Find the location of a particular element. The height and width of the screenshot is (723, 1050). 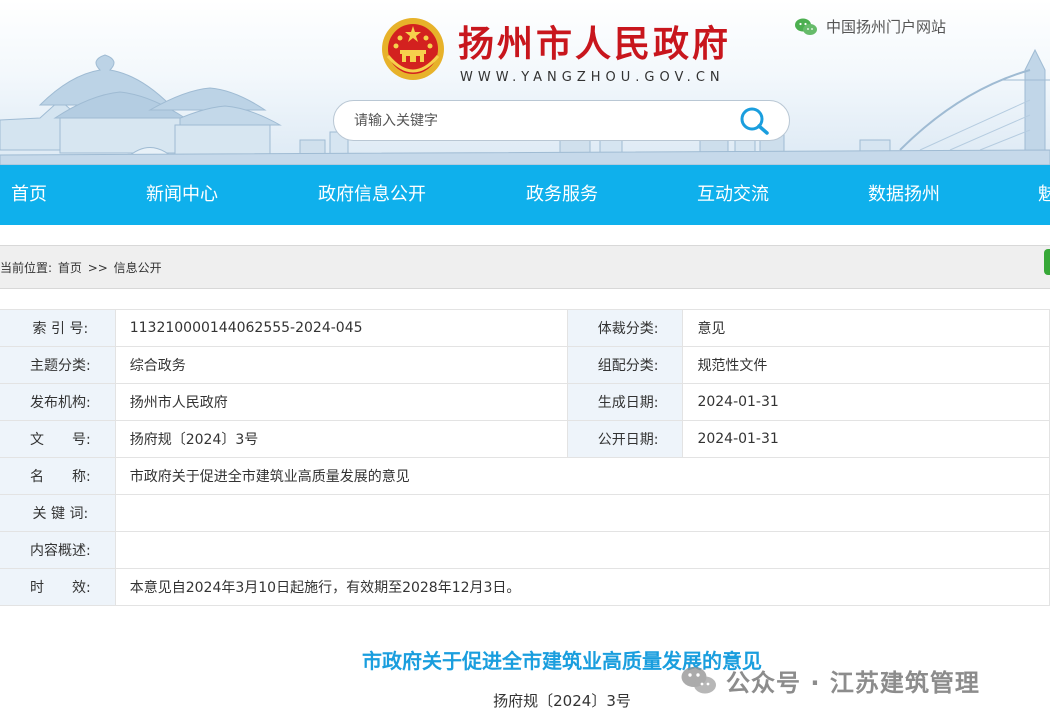

topic-value: 综合政务 is located at coordinates (341, 365).